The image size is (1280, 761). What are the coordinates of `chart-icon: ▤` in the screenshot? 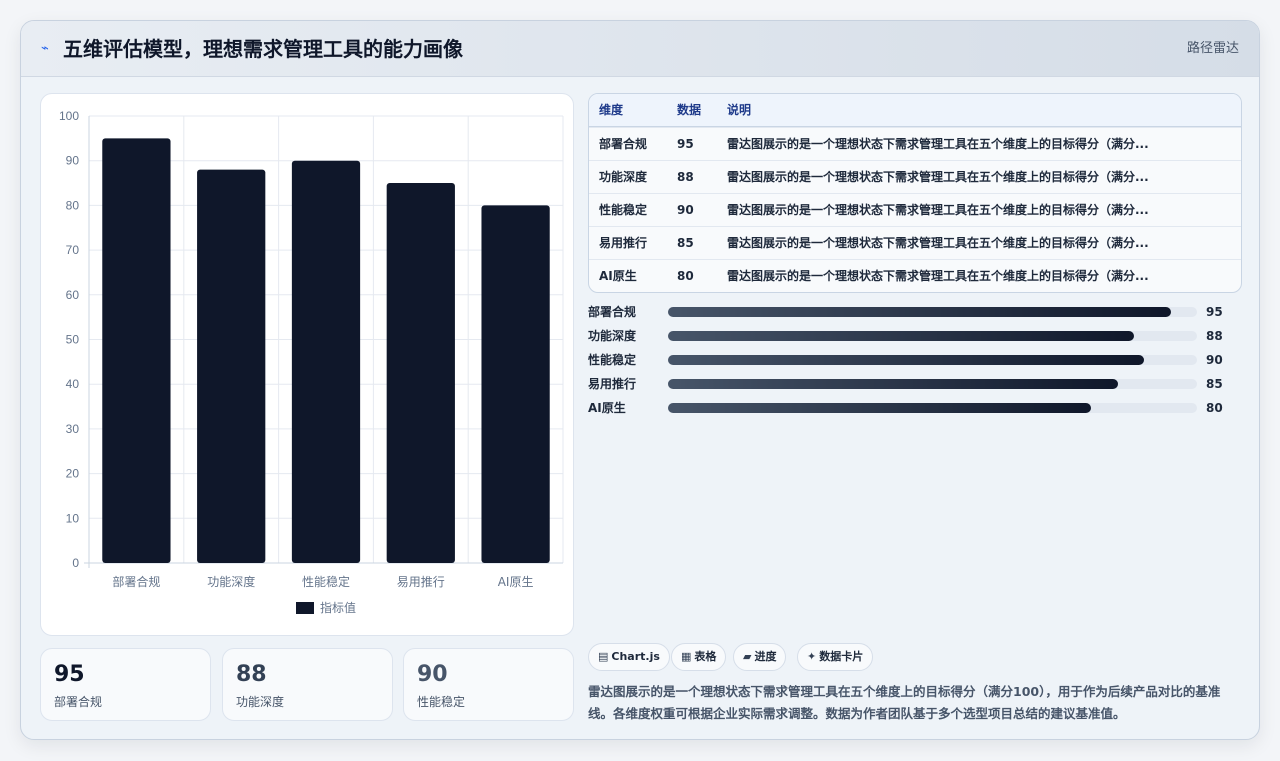 It's located at (603, 656).